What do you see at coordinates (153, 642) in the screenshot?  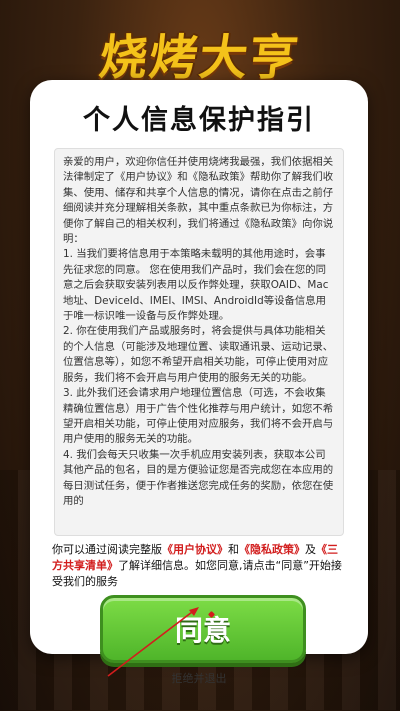 I see `pointer-arrow-icon` at bounding box center [153, 642].